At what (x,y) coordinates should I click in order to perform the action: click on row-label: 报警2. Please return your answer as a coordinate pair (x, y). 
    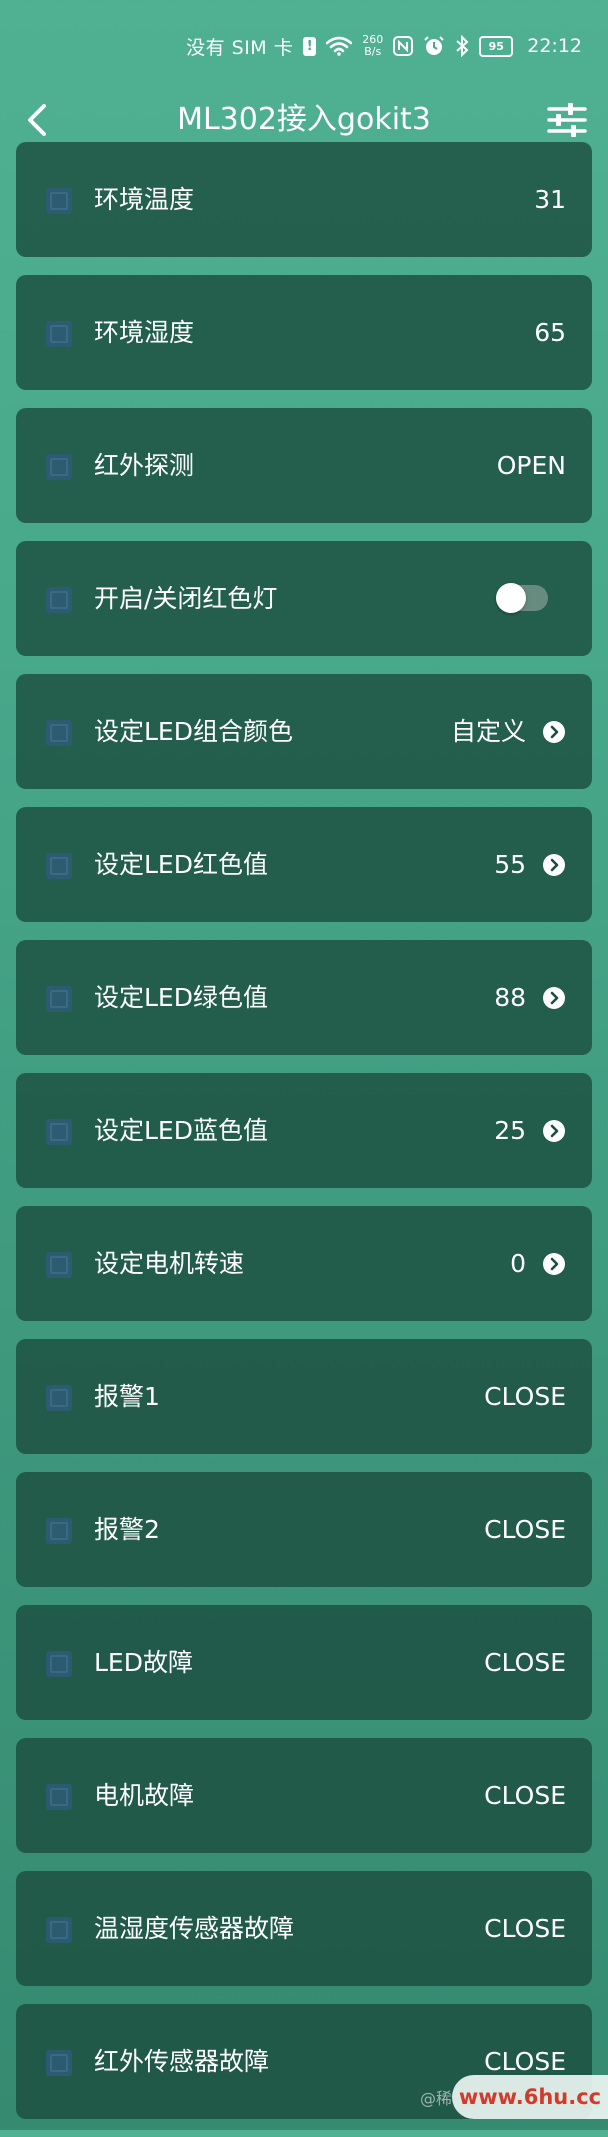
    Looking at the image, I should click on (127, 1529).